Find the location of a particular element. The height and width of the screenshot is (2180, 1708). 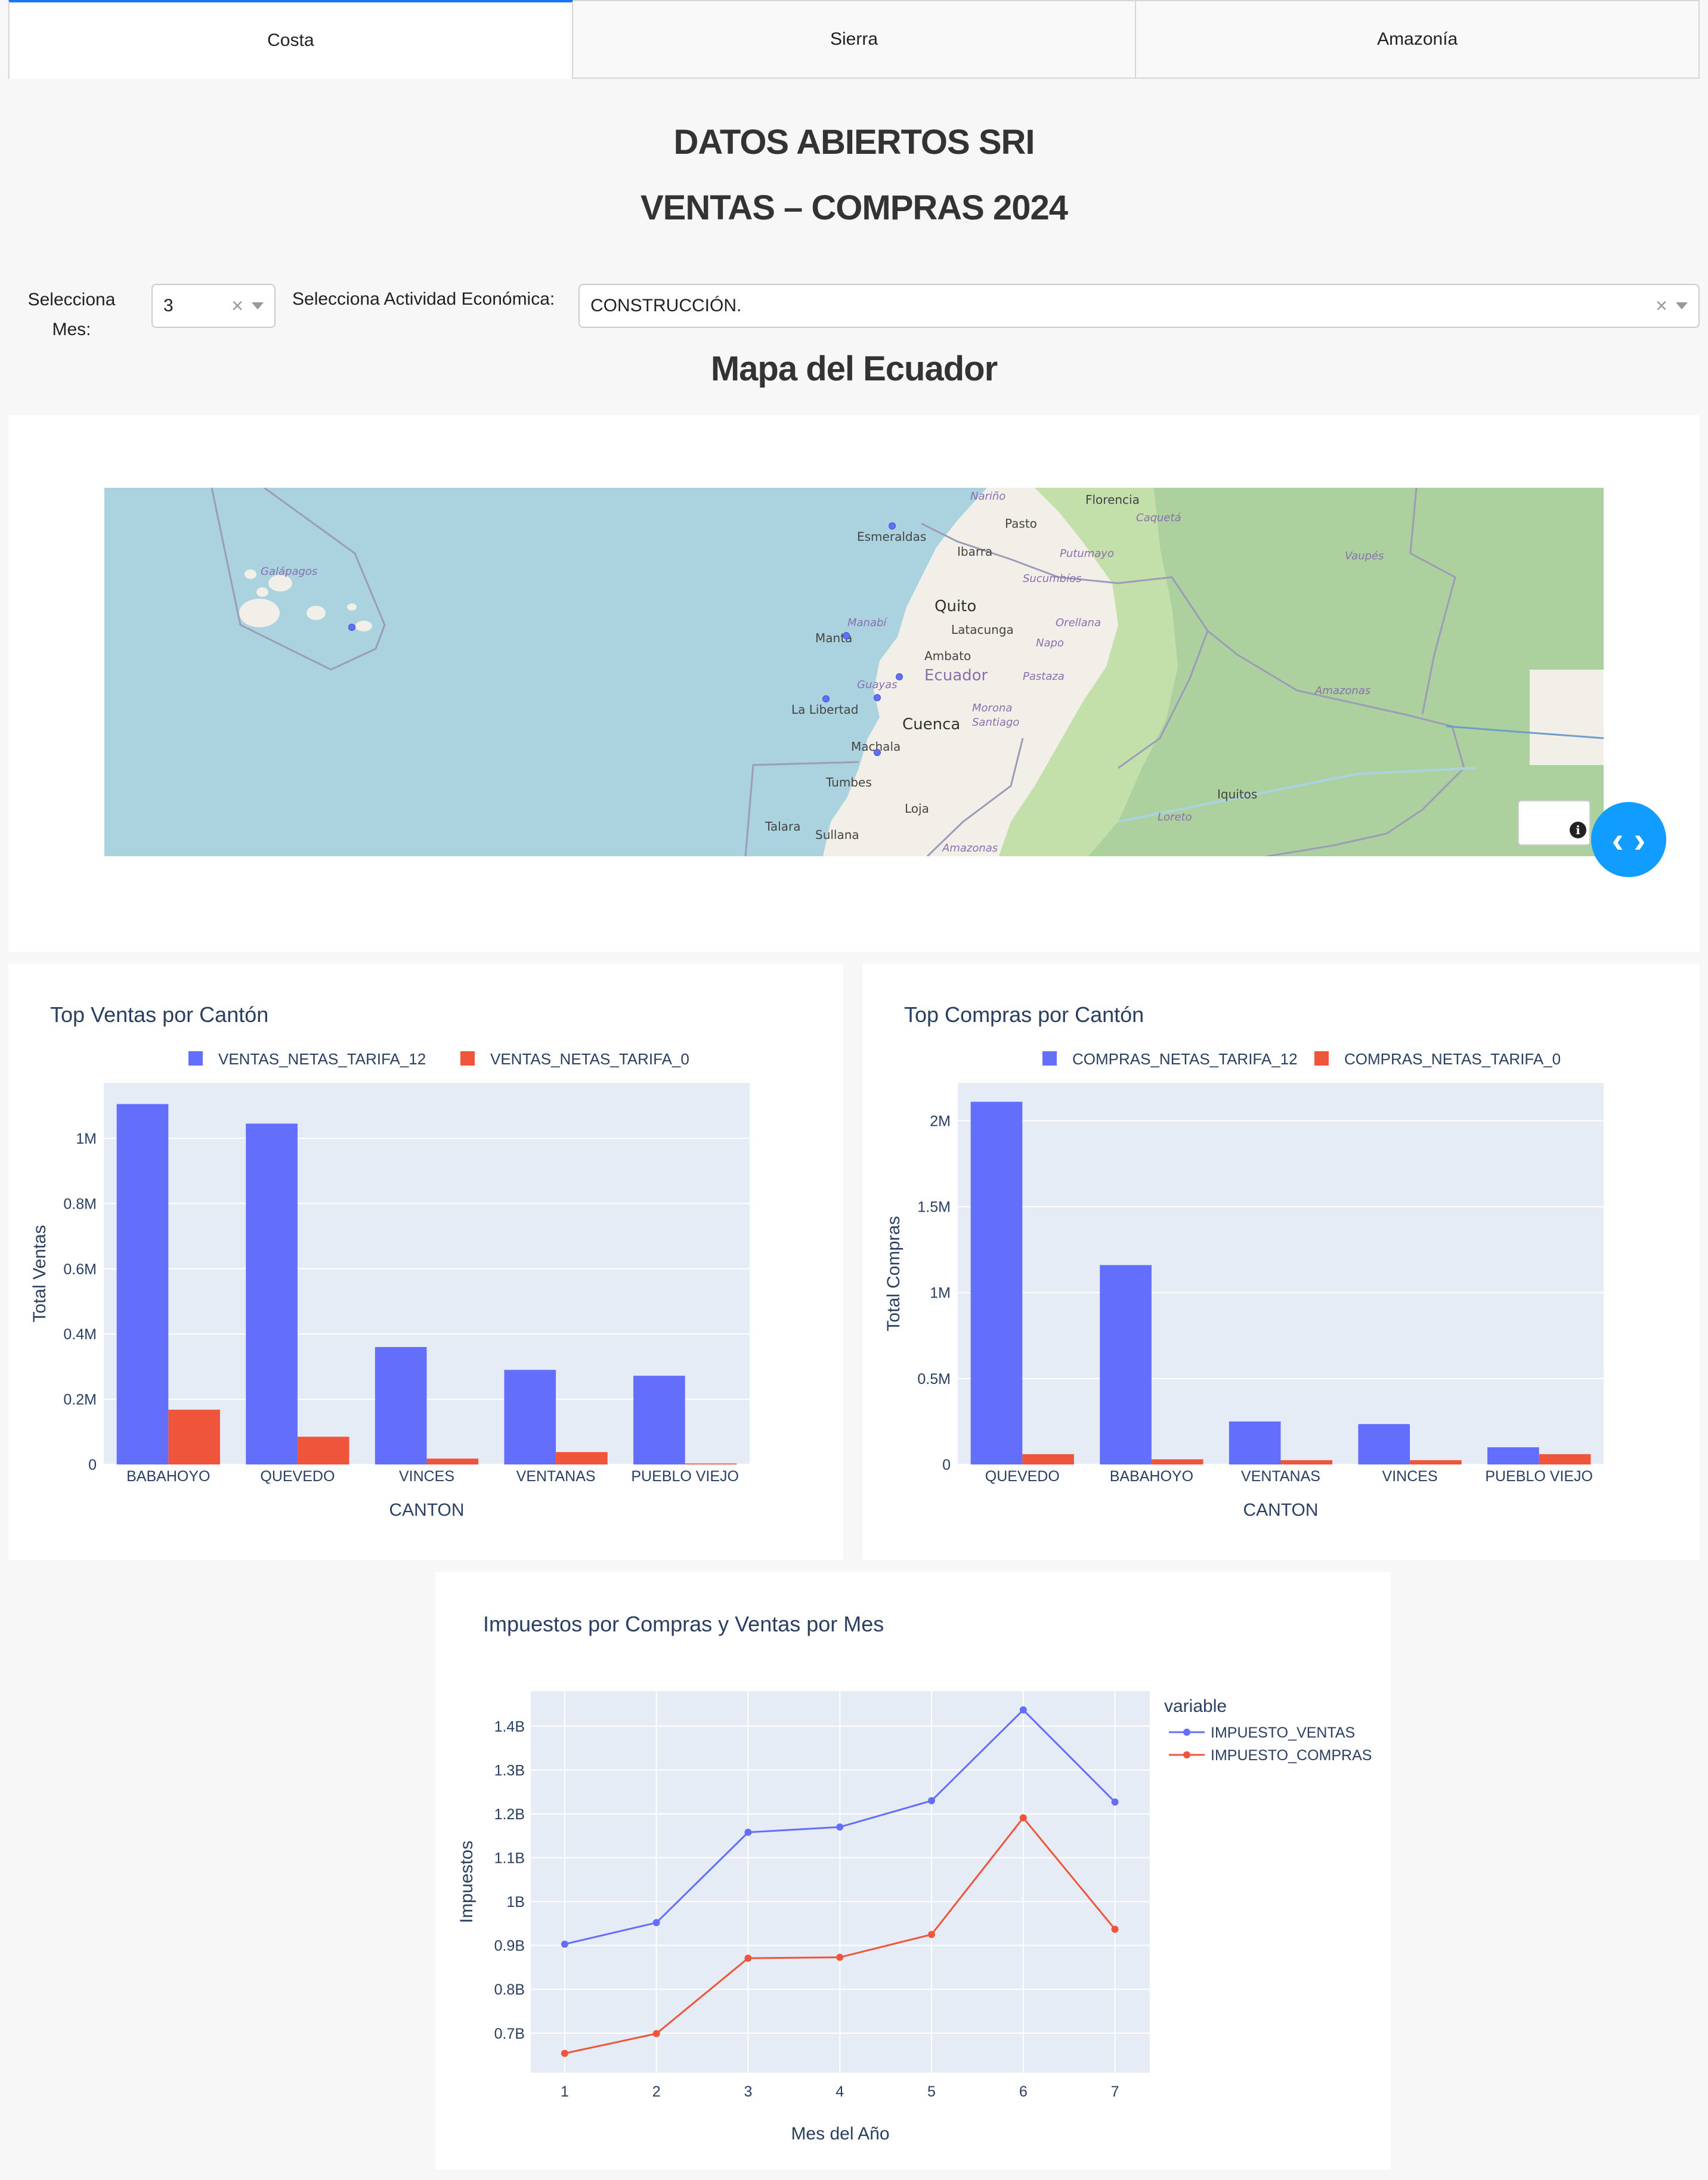

map-label: Florencia is located at coordinates (1112, 500).